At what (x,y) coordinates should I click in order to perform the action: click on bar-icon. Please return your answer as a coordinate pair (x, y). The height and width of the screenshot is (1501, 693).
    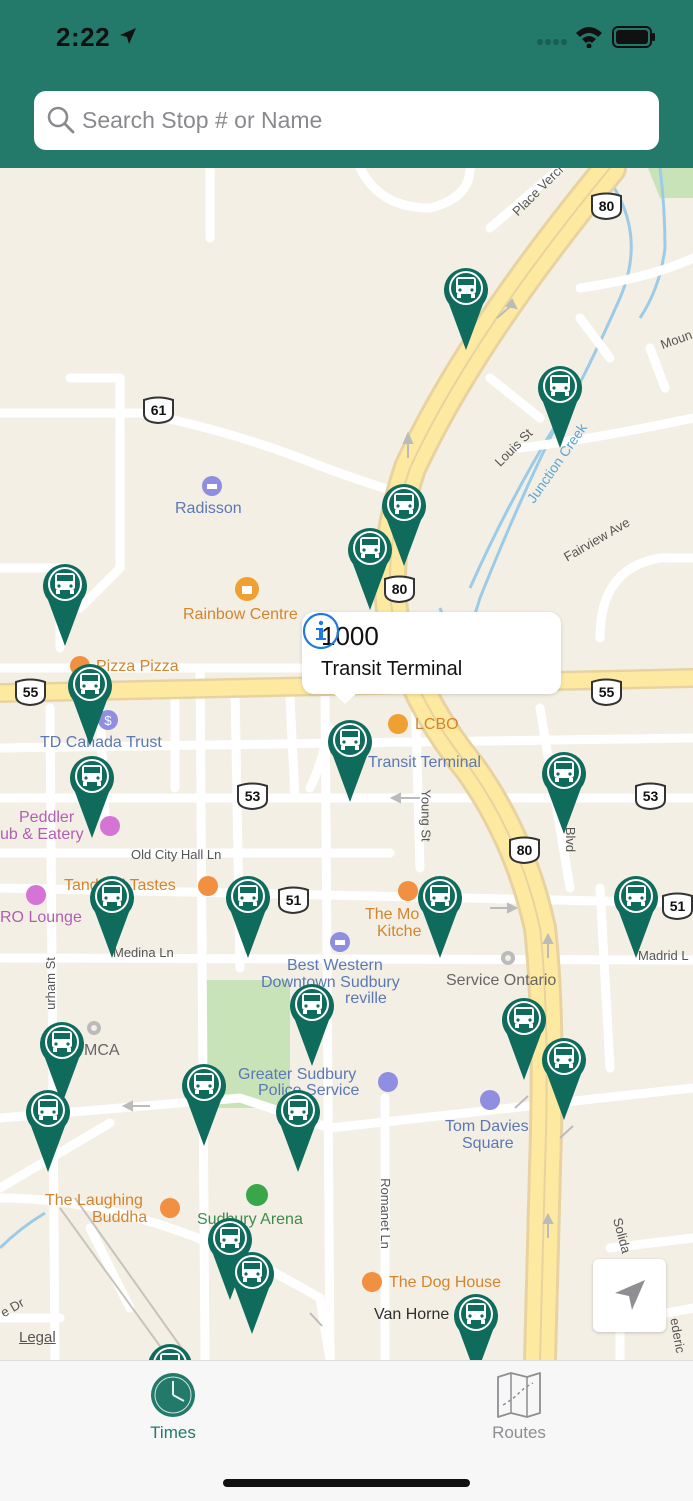
    Looking at the image, I should click on (36, 895).